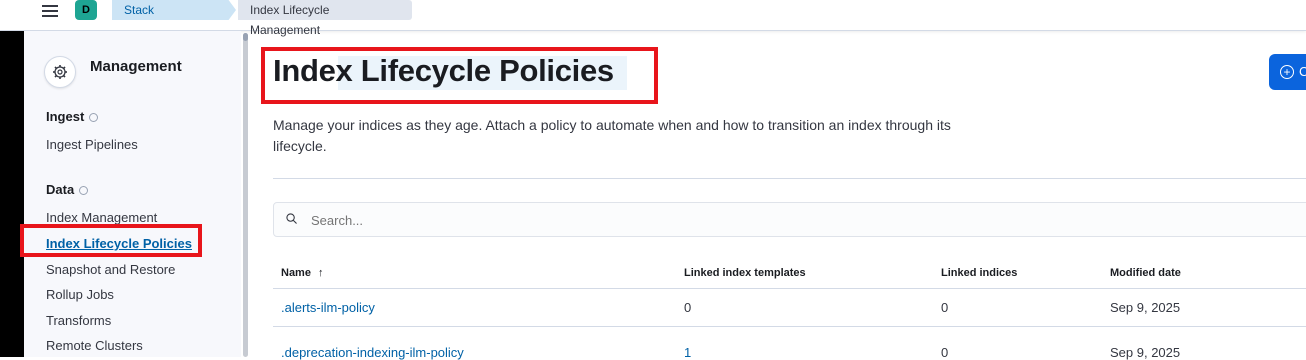 The image size is (1306, 360). What do you see at coordinates (111, 240) in the screenshot?
I see `sidebar-highlight-box` at bounding box center [111, 240].